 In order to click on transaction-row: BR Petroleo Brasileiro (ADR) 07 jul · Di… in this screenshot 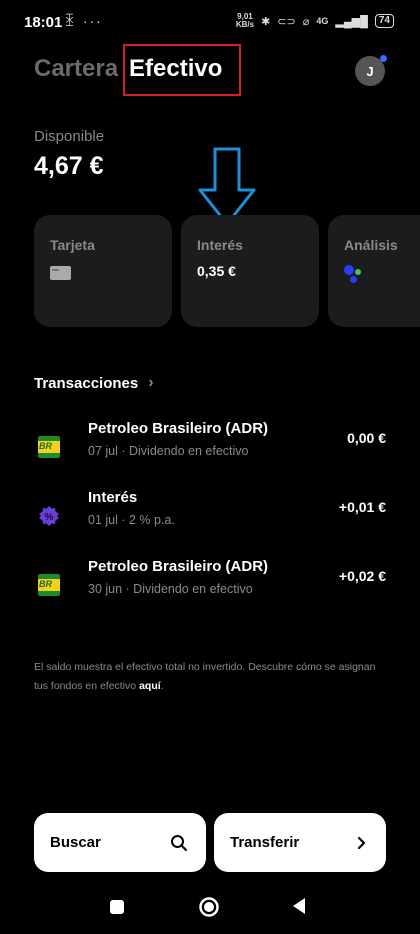, I will do `click(210, 450)`.